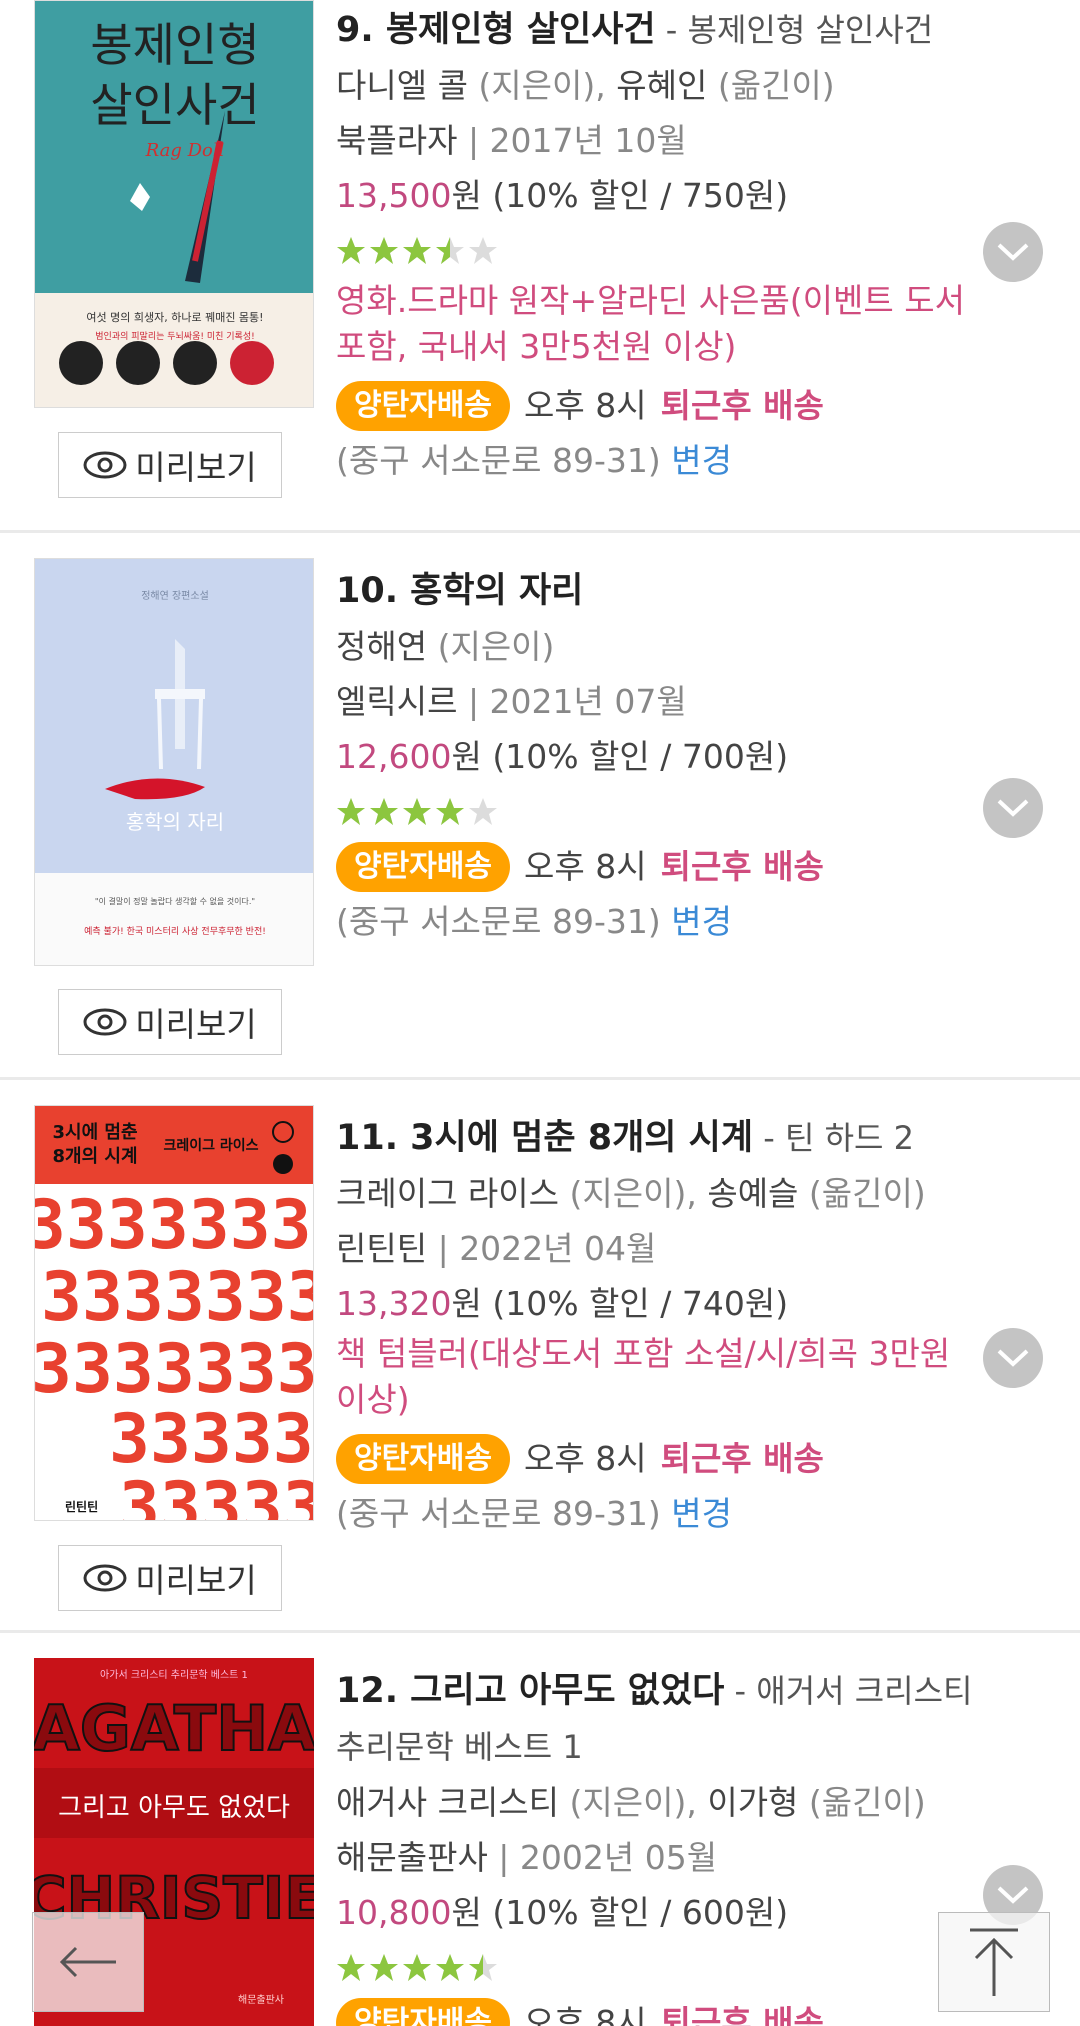 This screenshot has height=2026, width=1080. Describe the element at coordinates (447, 1802) in the screenshot. I see `author-name: 애거사 크리스티` at that location.